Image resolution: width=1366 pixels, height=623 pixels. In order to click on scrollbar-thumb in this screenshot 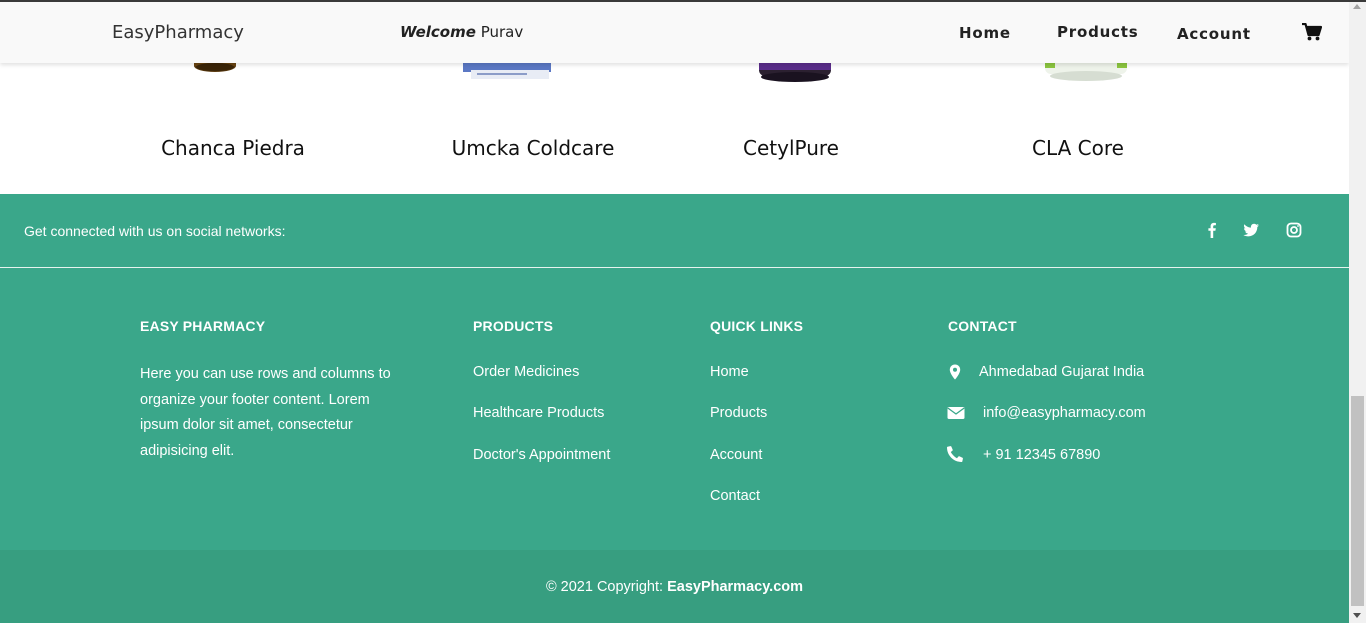, I will do `click(1357, 501)`.